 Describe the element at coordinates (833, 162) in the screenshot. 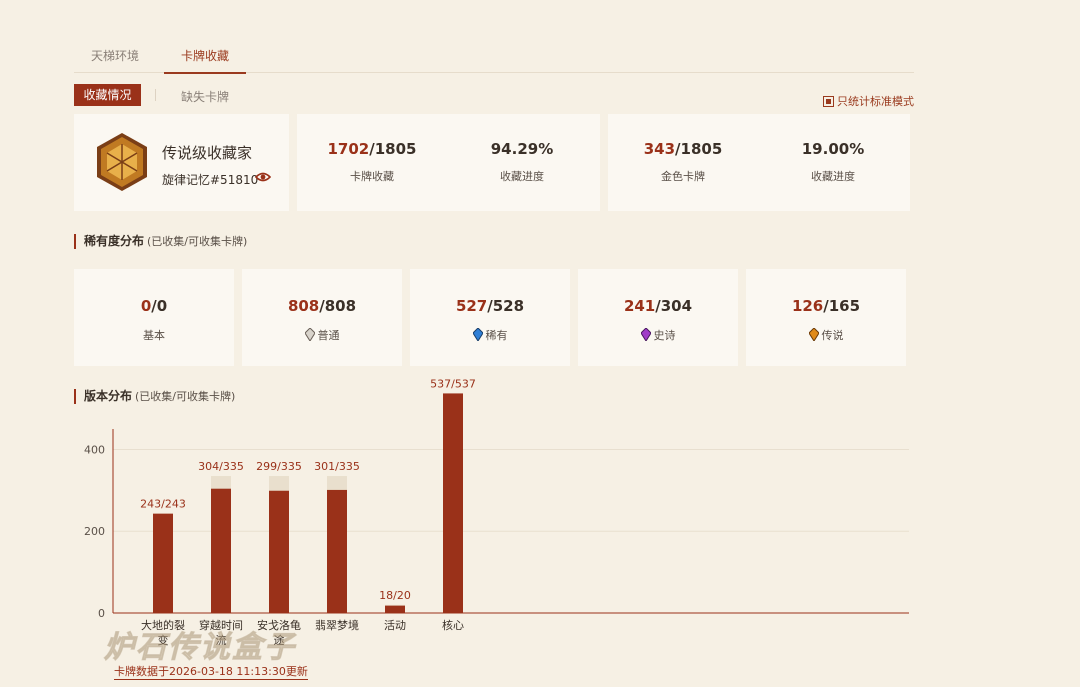

I see `golden-progress-stat: 19.00% 收藏进度` at that location.